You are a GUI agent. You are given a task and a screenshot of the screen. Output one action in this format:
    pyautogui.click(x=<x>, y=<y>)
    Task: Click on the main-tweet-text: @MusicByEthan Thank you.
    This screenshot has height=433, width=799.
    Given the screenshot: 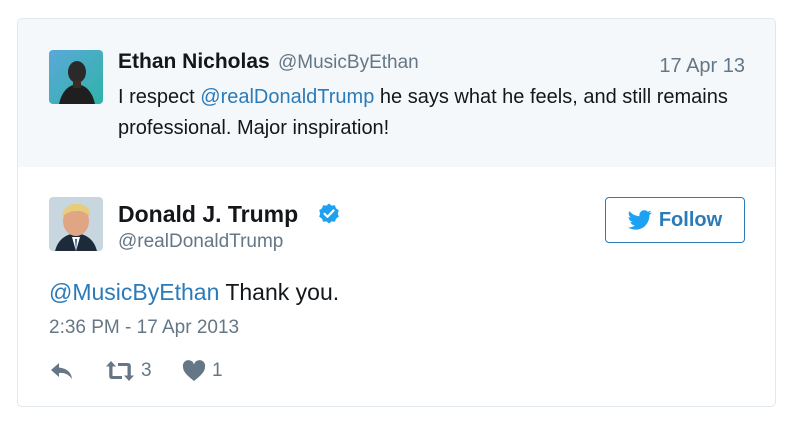 What is the action you would take?
    pyautogui.click(x=194, y=292)
    